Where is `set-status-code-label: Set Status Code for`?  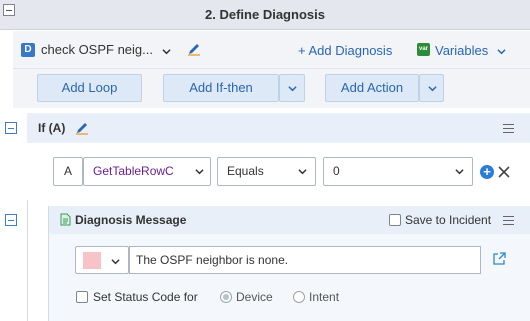 set-status-code-label: Set Status Code for is located at coordinates (145, 297).